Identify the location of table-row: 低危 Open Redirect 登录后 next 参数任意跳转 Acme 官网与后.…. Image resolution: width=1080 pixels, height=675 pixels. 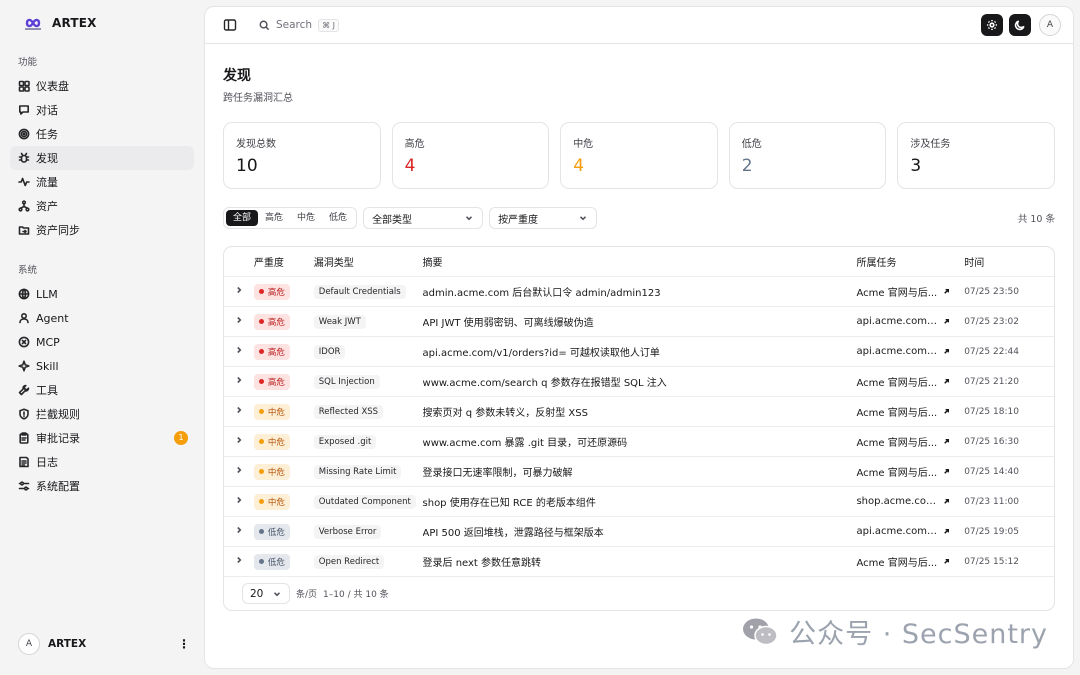
(639, 562).